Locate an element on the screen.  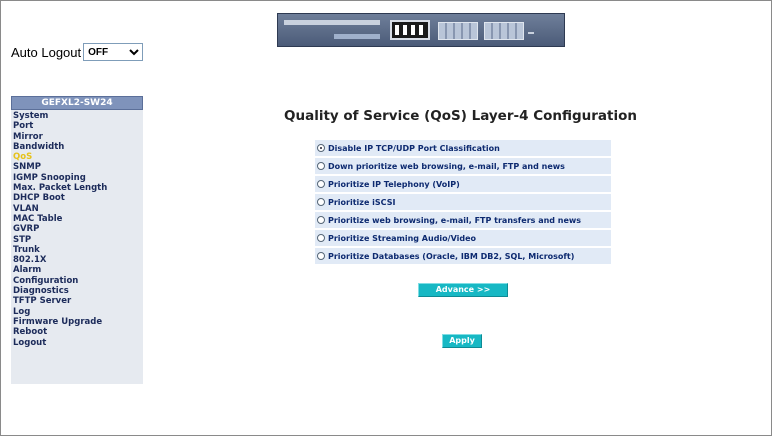
sidebar-item: System is located at coordinates (77, 116).